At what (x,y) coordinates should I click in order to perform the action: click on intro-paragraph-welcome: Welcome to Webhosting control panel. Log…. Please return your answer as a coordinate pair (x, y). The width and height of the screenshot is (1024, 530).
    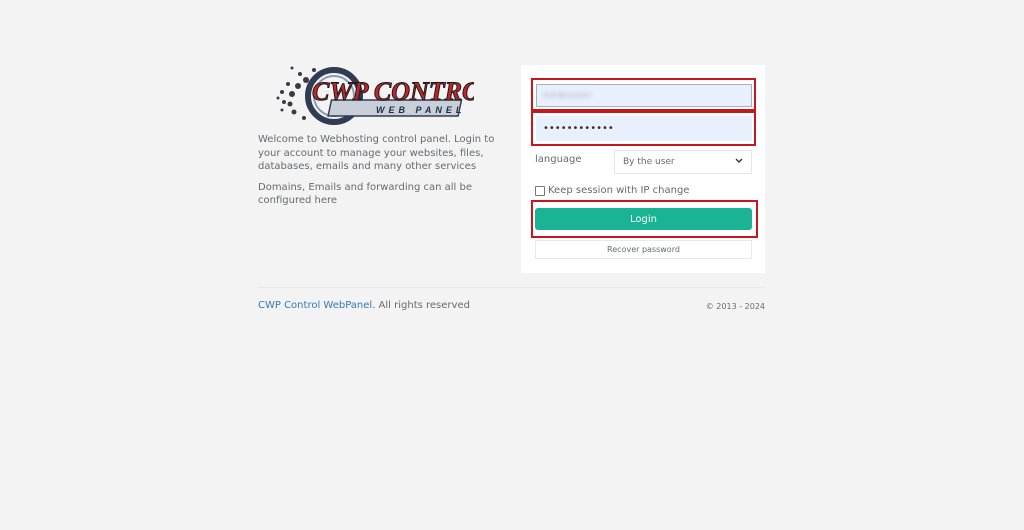
    Looking at the image, I should click on (376, 153).